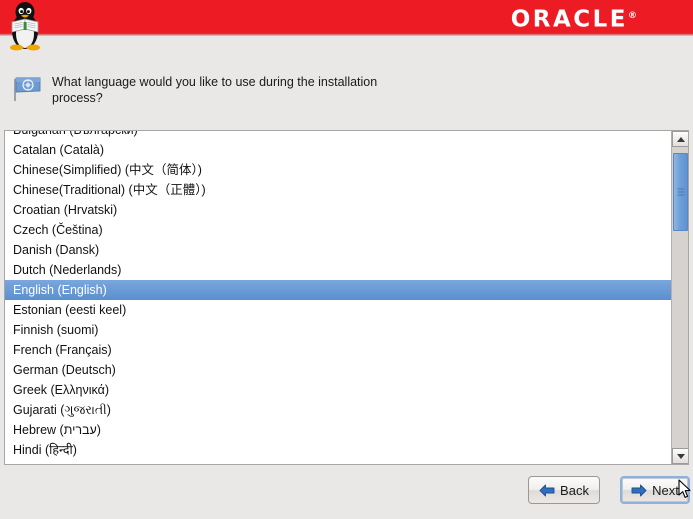 The image size is (693, 519). Describe the element at coordinates (65, 210) in the screenshot. I see `list-item-label: Croatian (Hrvatski)` at that location.